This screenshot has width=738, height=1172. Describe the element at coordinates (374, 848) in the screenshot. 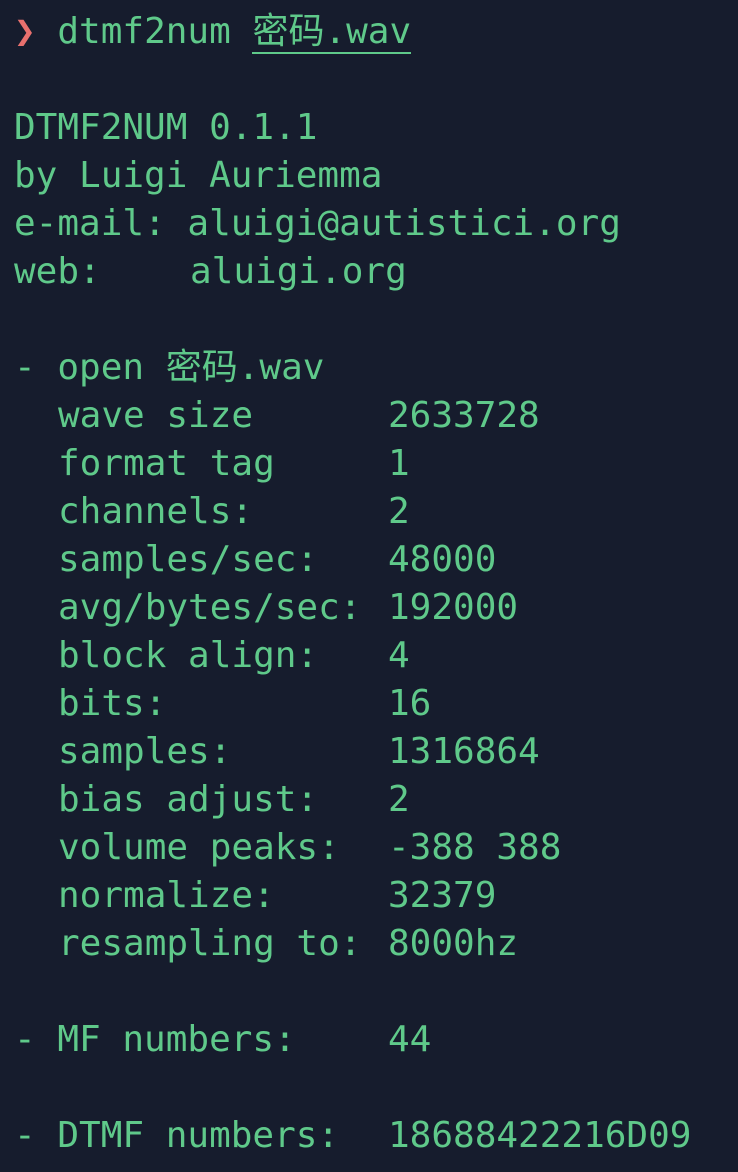

I see `wav-property-row: volume peaks: -388 388` at that location.